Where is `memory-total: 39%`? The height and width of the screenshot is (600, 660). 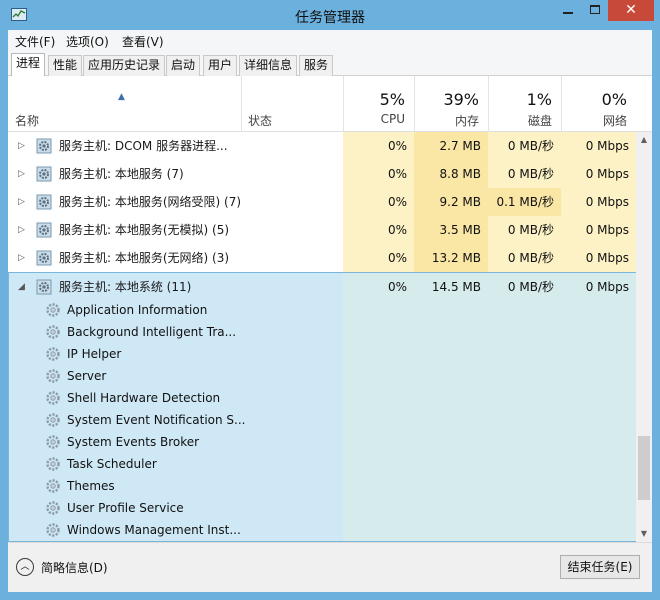 memory-total: 39% is located at coordinates (461, 99).